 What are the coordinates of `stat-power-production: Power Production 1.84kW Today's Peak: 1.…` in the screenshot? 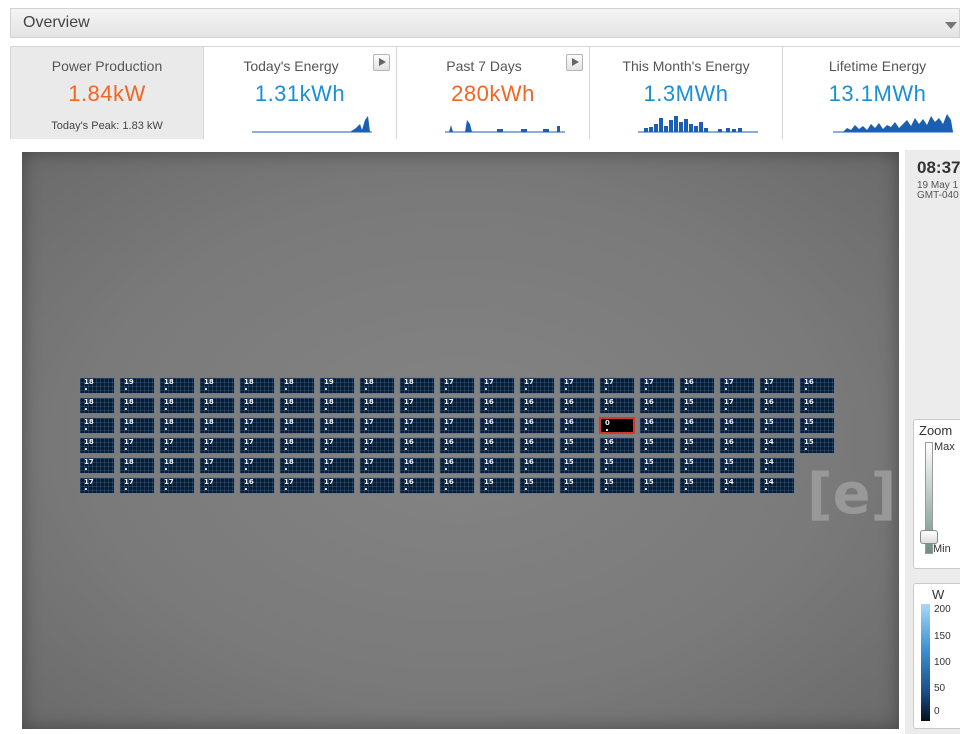 It's located at (106, 93).